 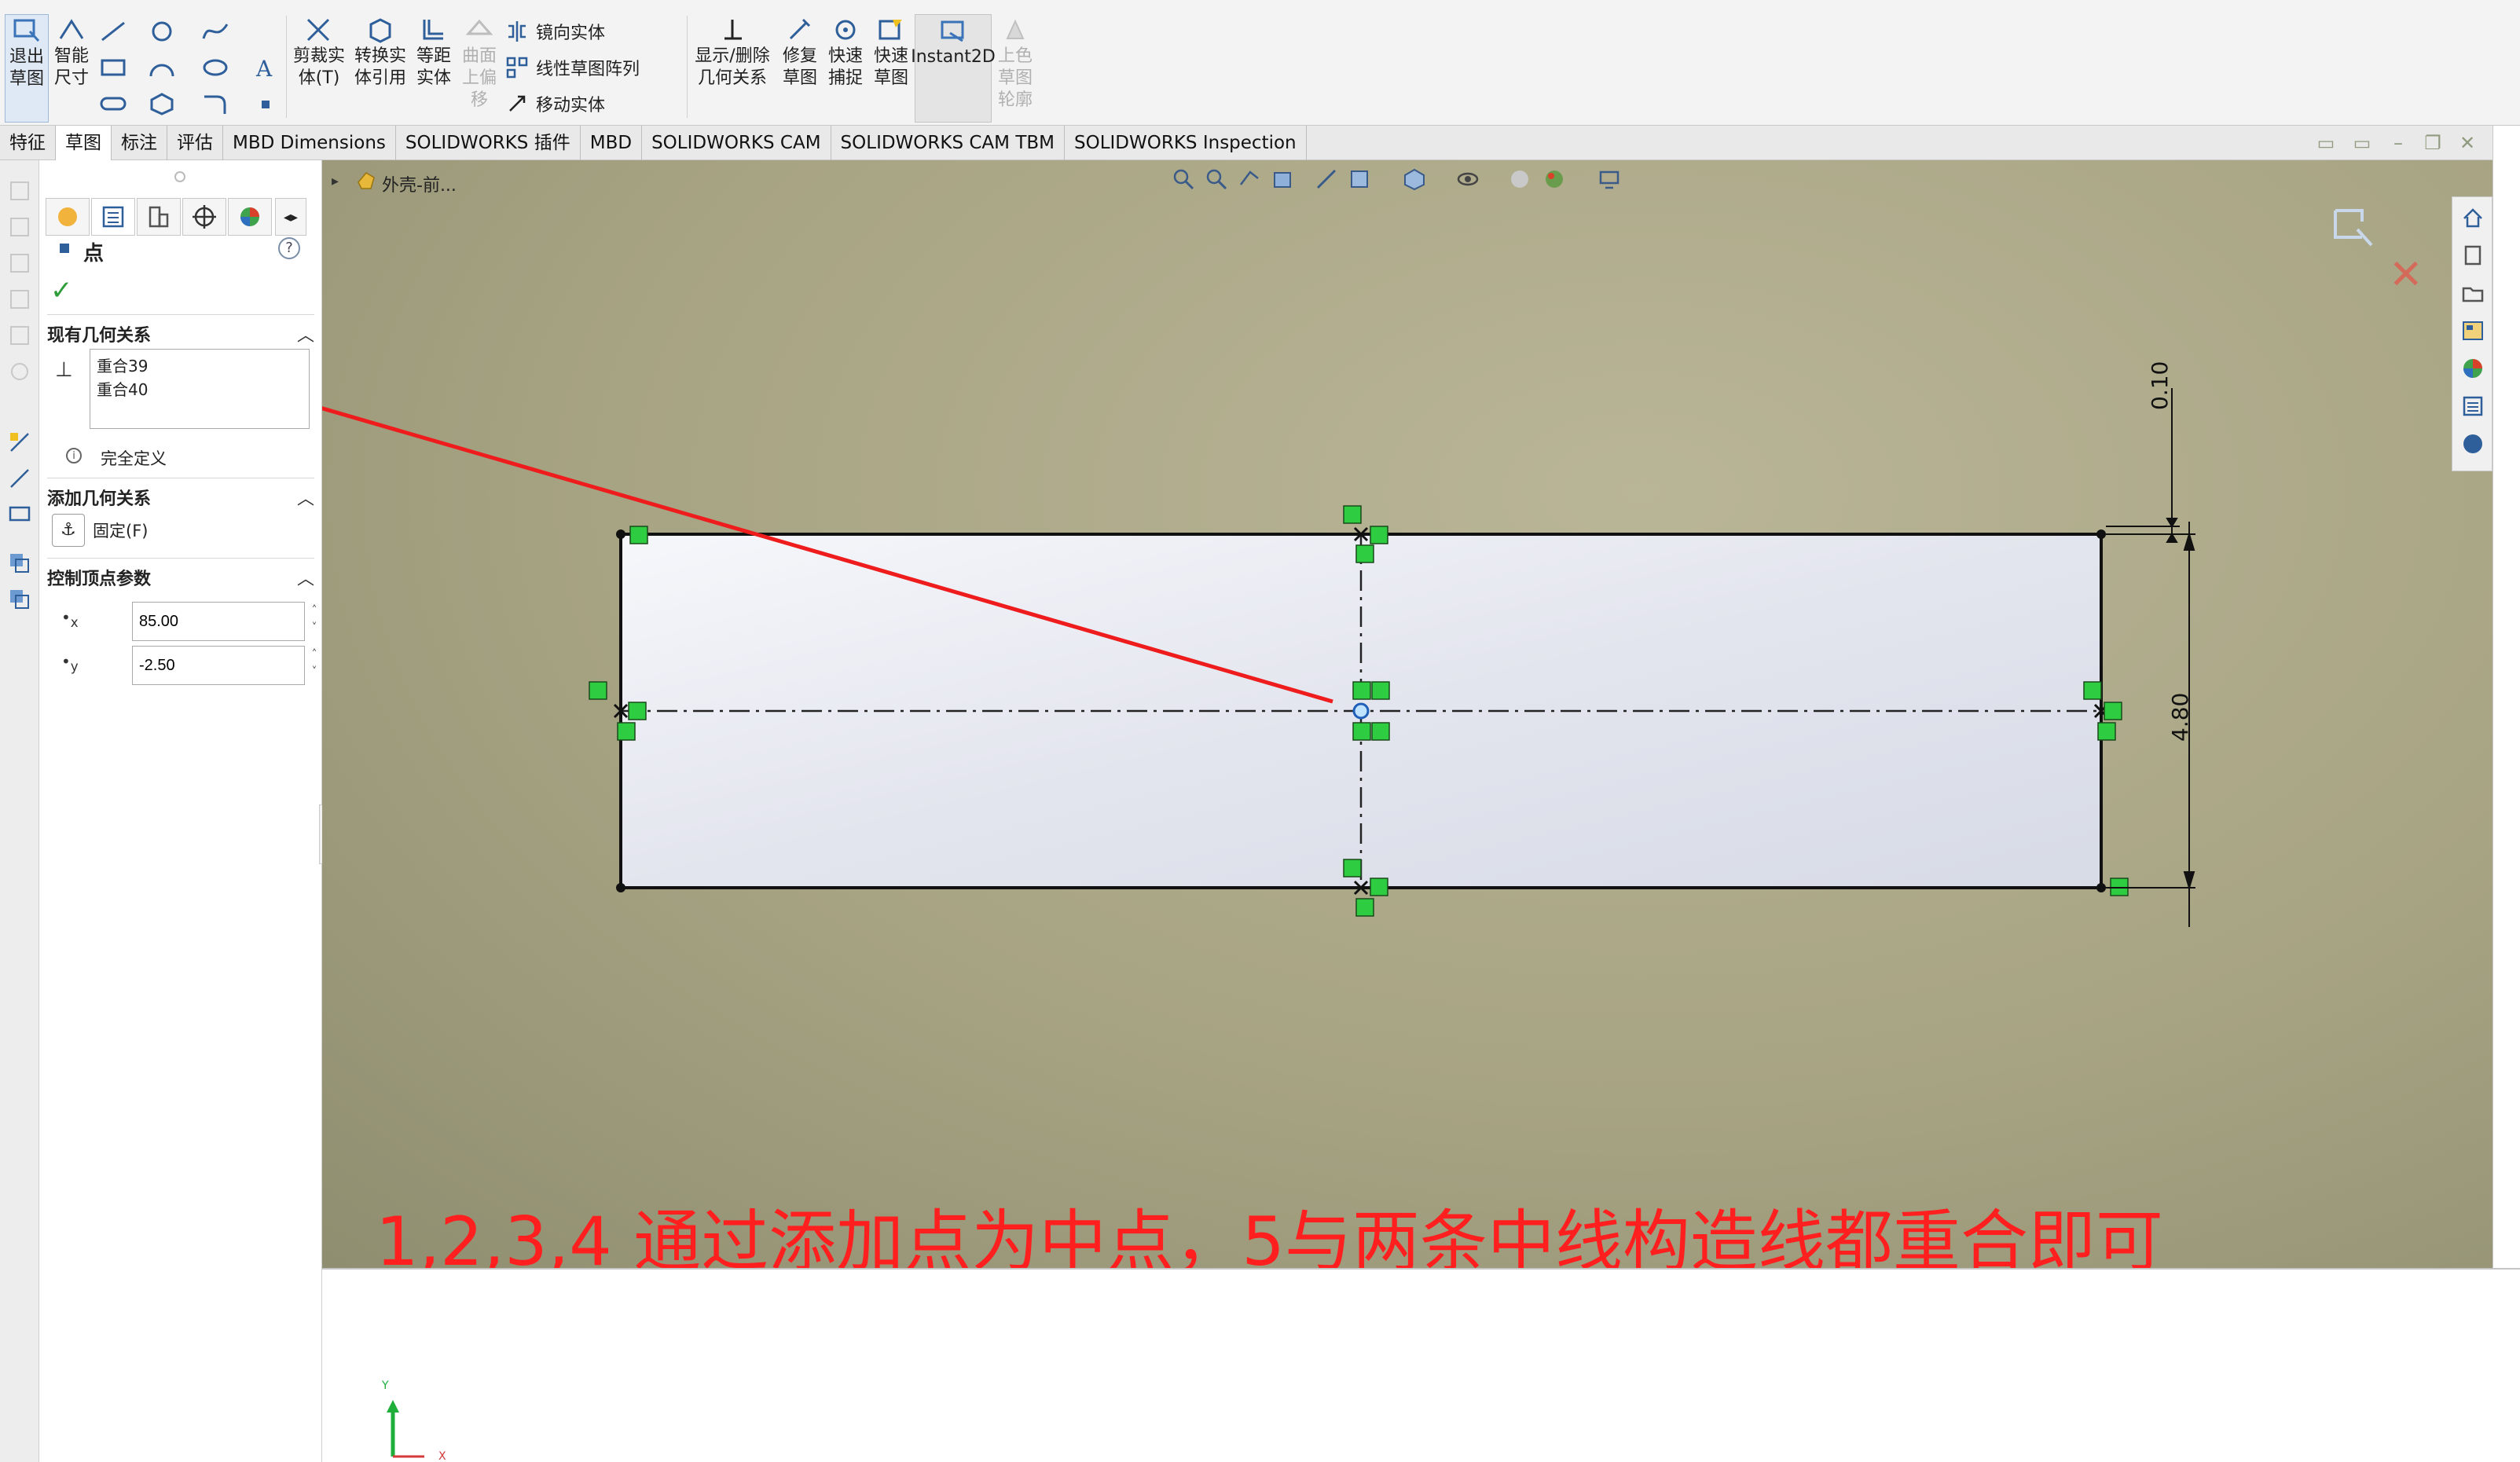 What do you see at coordinates (159, 217) in the screenshot?
I see `tab-configuration-manager` at bounding box center [159, 217].